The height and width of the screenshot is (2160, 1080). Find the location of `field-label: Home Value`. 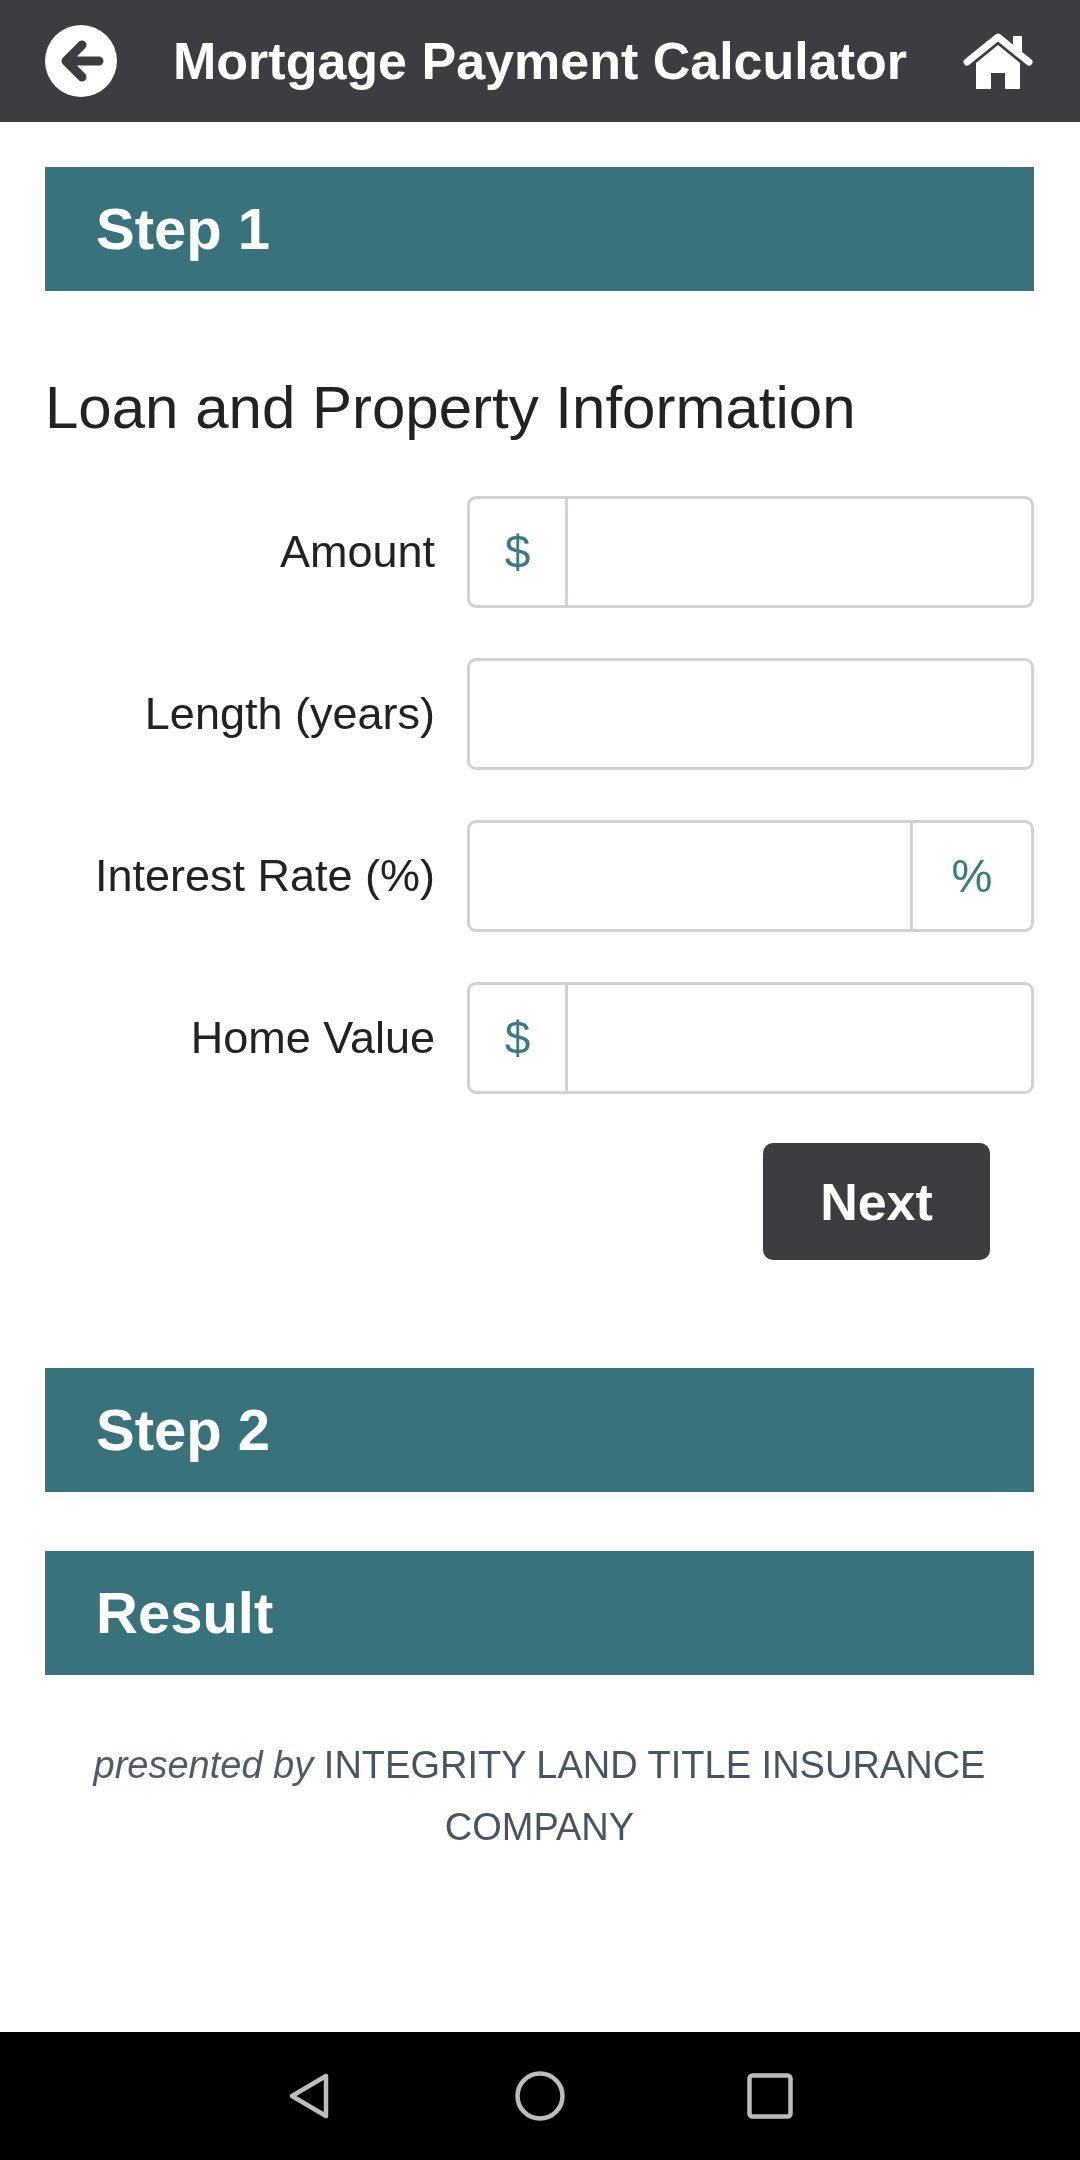

field-label: Home Value is located at coordinates (312, 1038).